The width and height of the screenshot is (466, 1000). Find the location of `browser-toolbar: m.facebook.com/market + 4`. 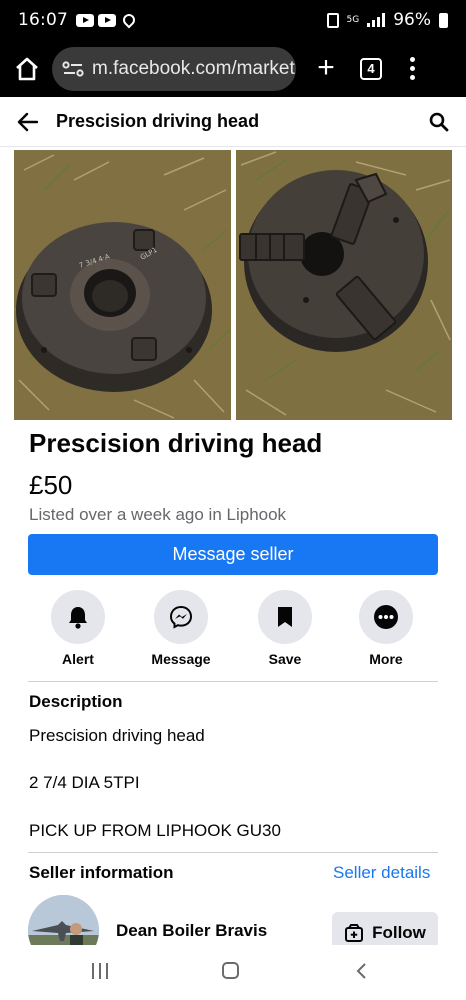

browser-toolbar: m.facebook.com/market + 4 is located at coordinates (233, 68).